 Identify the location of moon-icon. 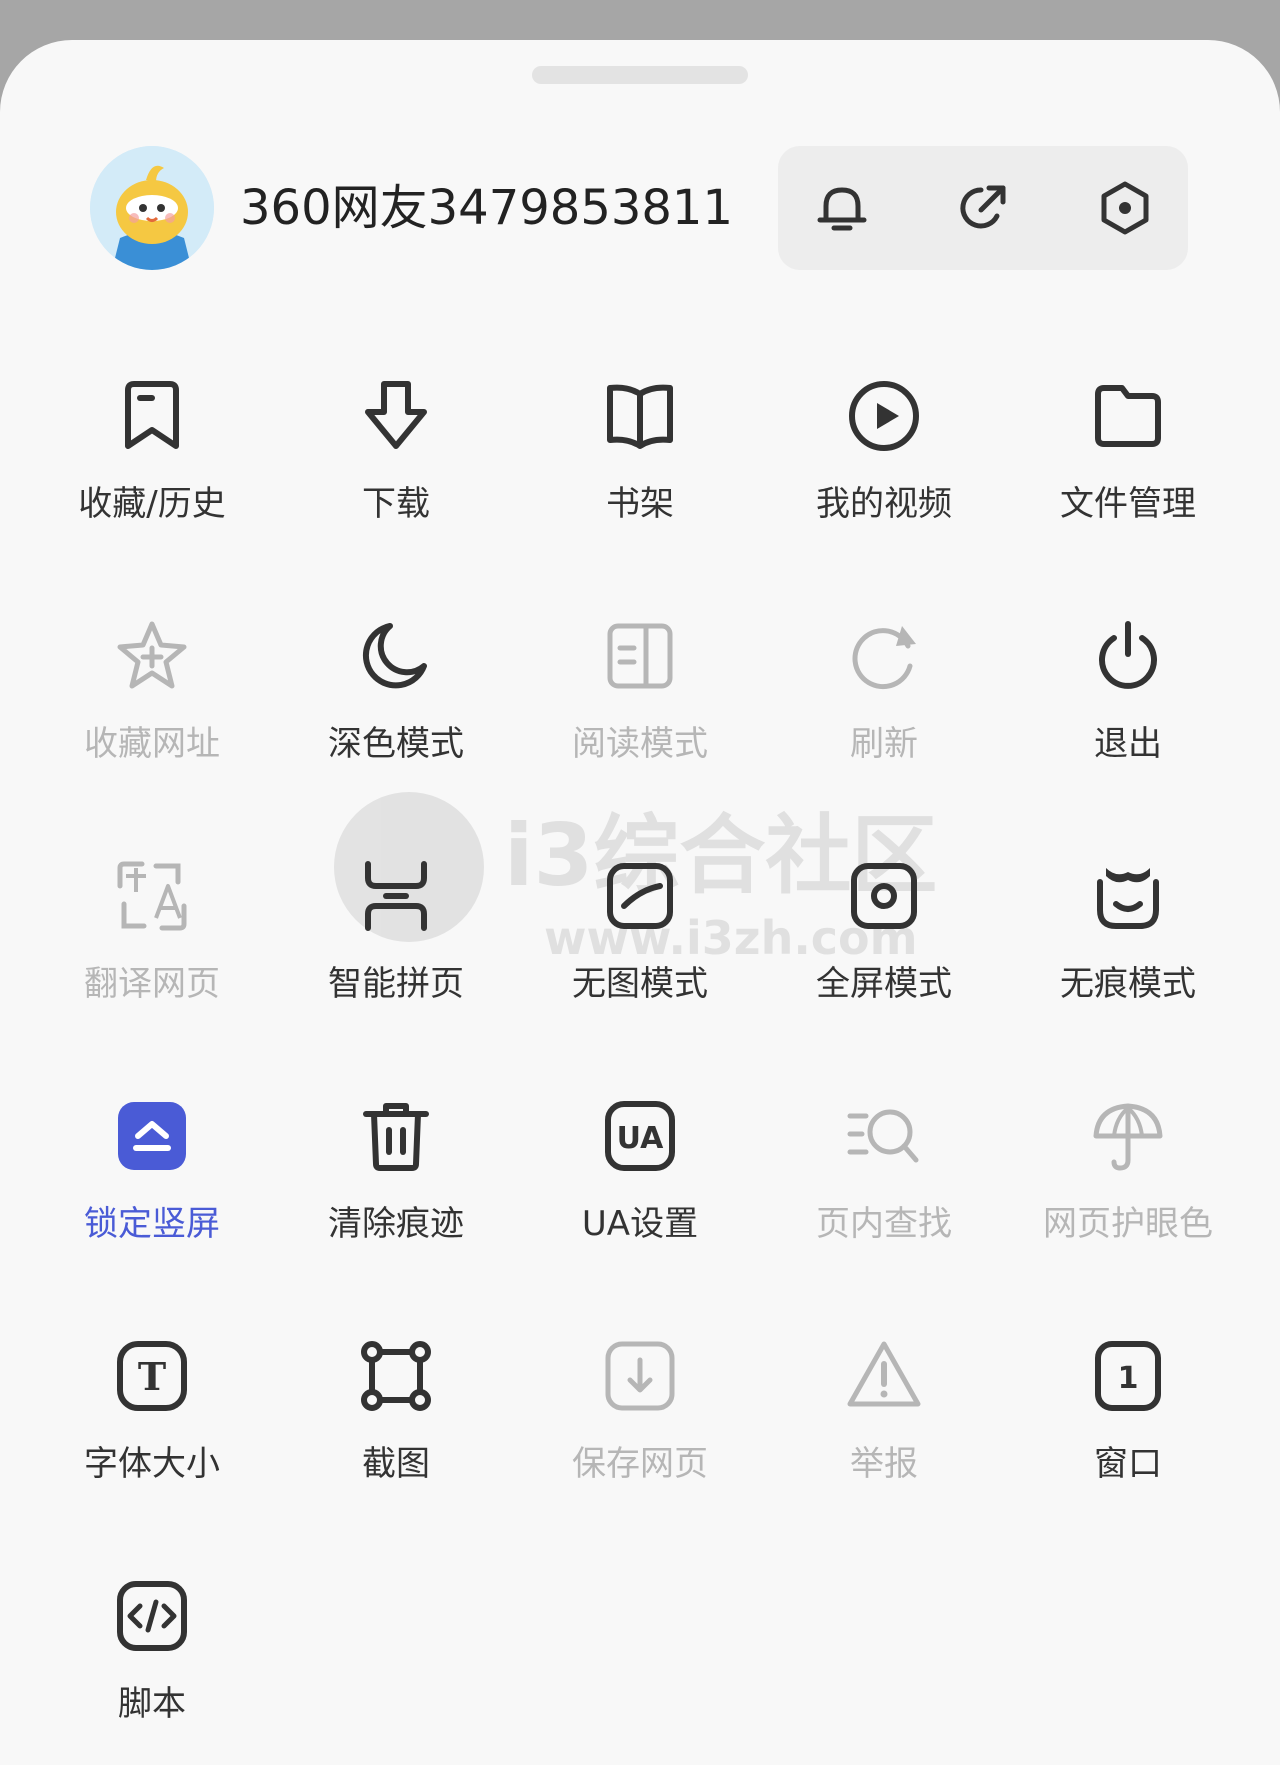
(396, 656).